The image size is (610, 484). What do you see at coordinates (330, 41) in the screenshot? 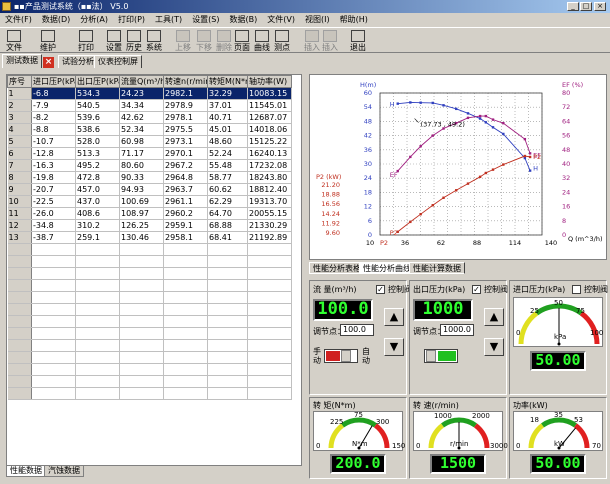
I see `toolbar-button-13: 插入` at bounding box center [330, 41].